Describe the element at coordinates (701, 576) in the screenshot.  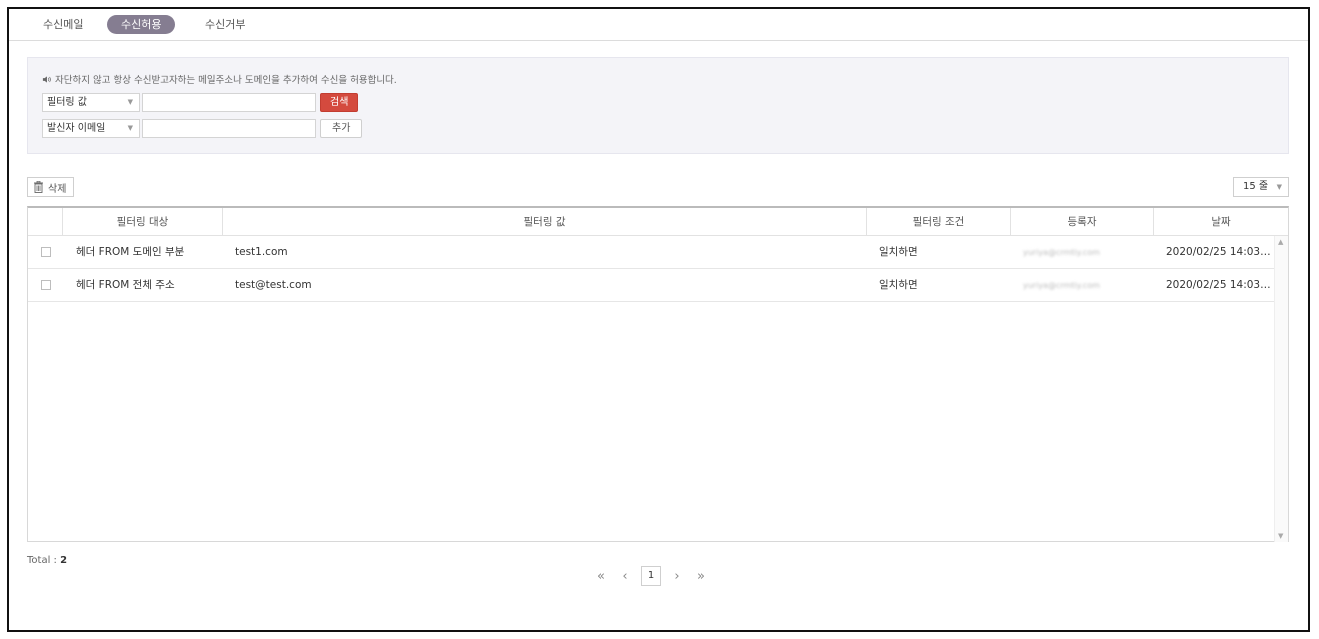
I see `last-page-icon: »` at that location.